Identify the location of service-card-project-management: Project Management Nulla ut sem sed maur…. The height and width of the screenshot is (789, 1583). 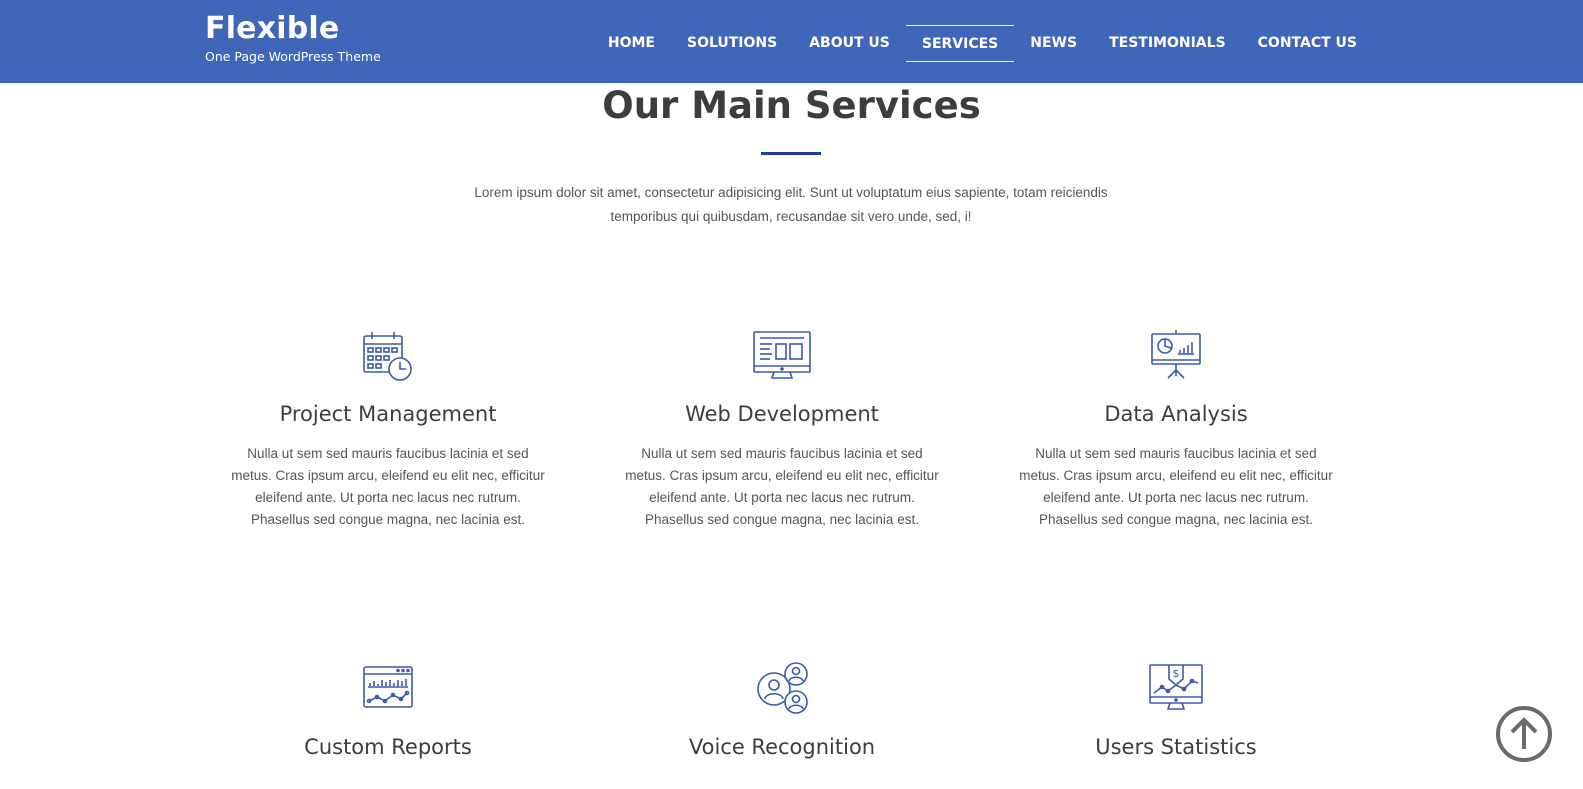
(388, 428).